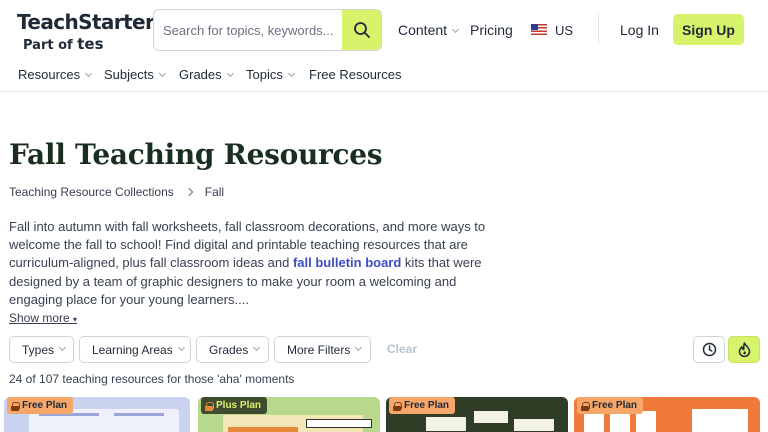 This screenshot has width=768, height=432. I want to click on subnav-free-resources: Free Resources, so click(355, 74).